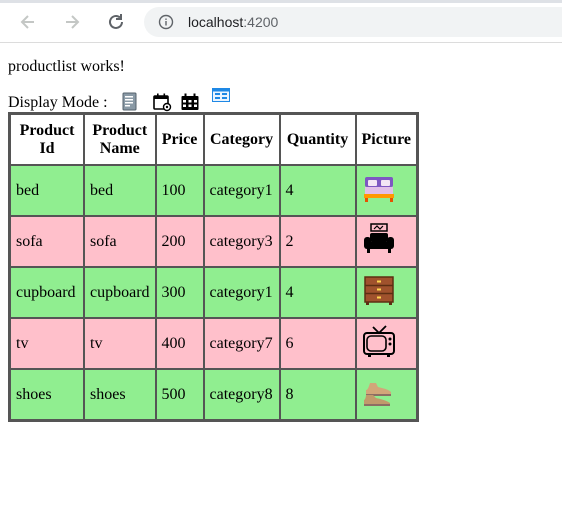 The image size is (562, 518). I want to click on table-row: sofa sofa 200 category3 2, so click(213, 241).